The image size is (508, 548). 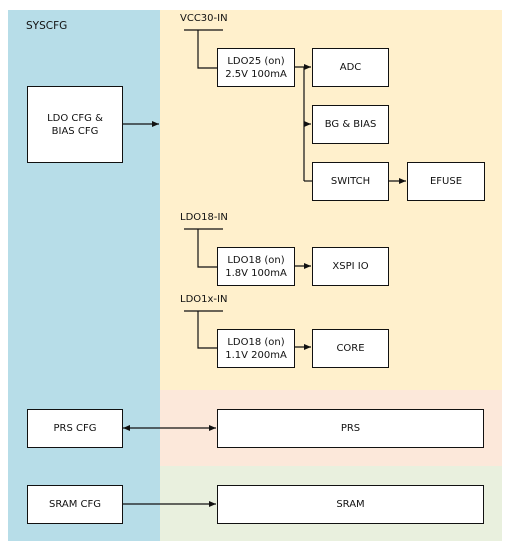 What do you see at coordinates (350, 504) in the screenshot?
I see `sram-block: SRAM` at bounding box center [350, 504].